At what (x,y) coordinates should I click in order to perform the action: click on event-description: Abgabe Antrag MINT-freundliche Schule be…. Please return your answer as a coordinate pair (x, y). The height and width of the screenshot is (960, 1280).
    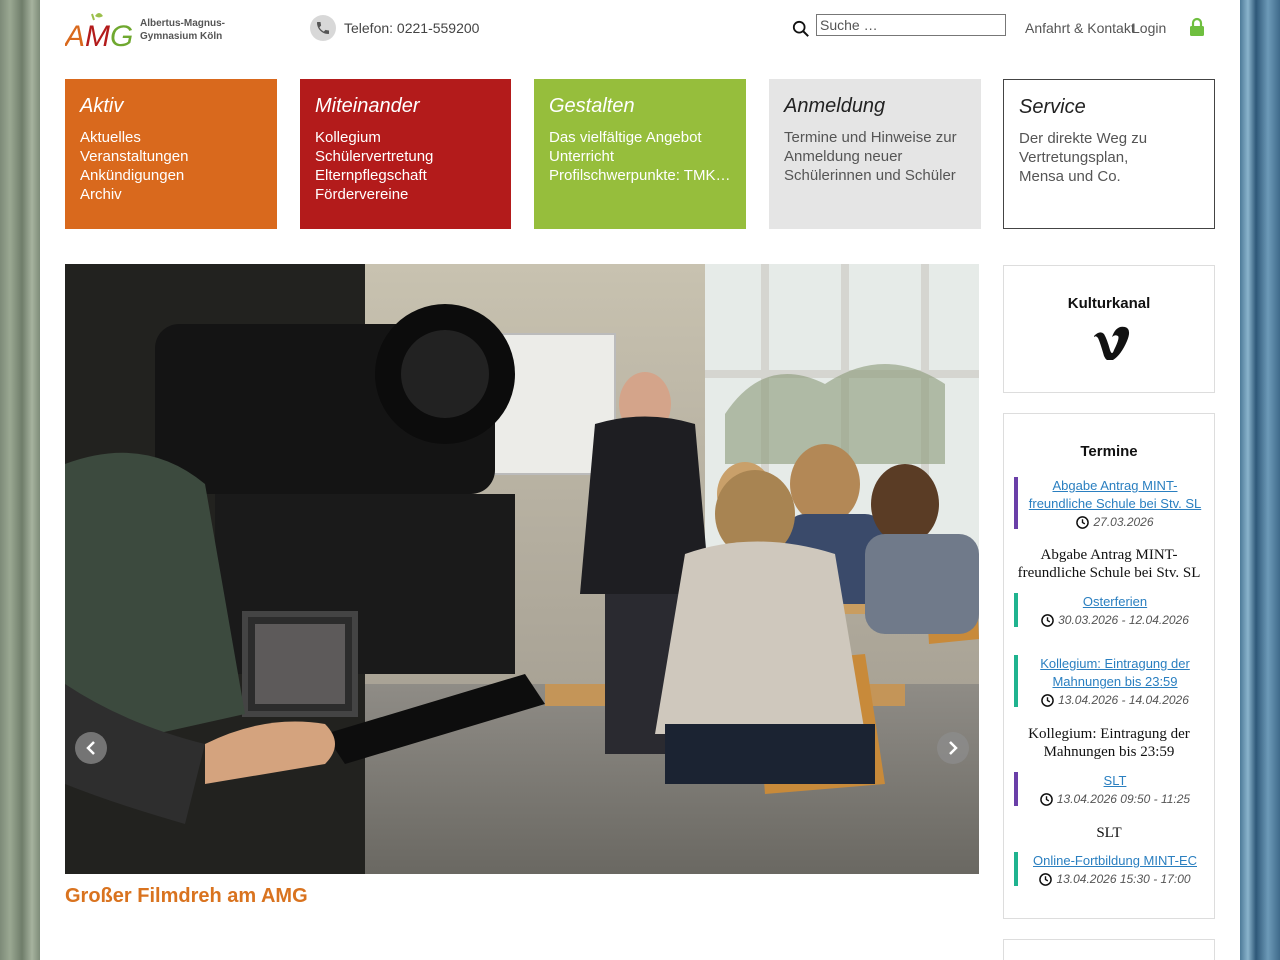
    Looking at the image, I should click on (1109, 564).